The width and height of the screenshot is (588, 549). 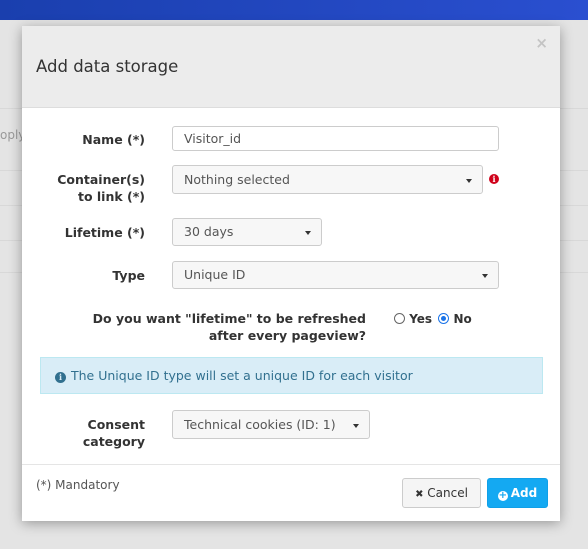 I want to click on lifetime-select: 30 days, so click(x=247, y=232).